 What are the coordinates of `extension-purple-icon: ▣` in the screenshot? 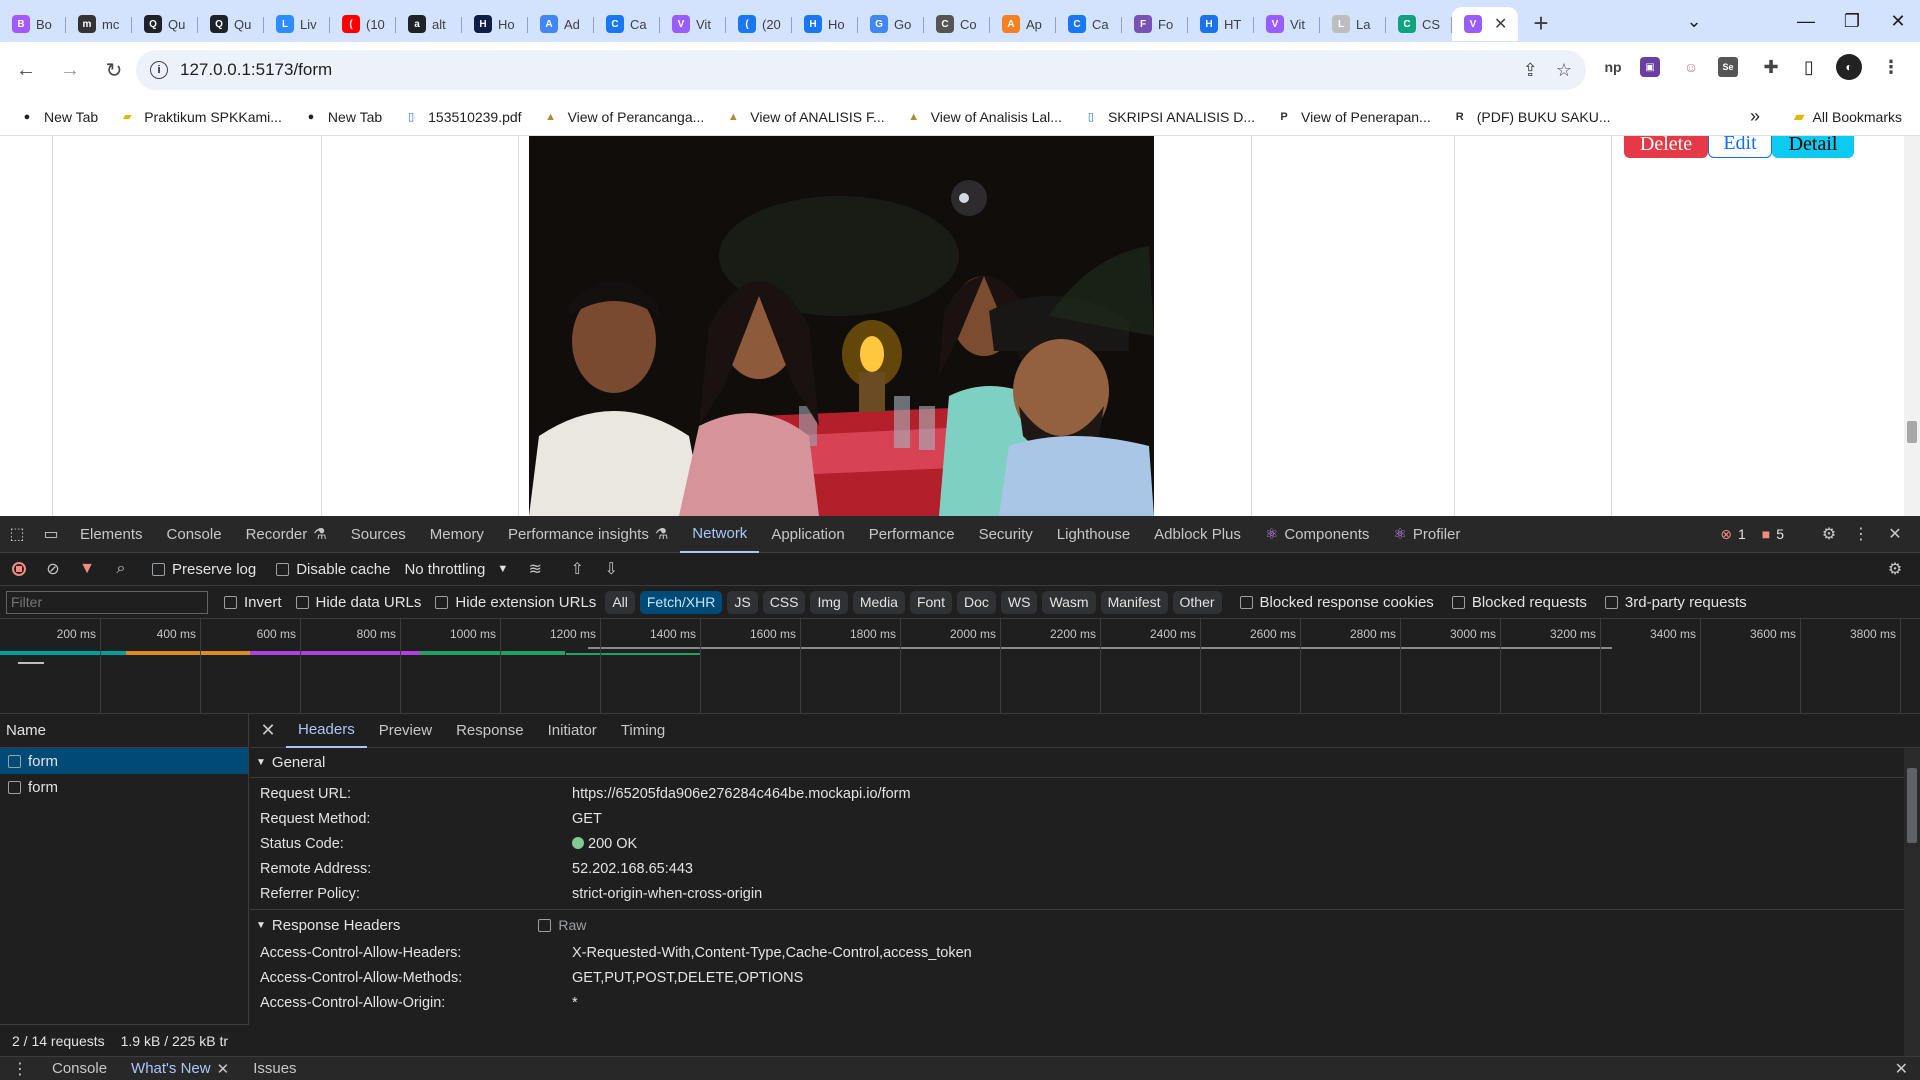 It's located at (1650, 67).